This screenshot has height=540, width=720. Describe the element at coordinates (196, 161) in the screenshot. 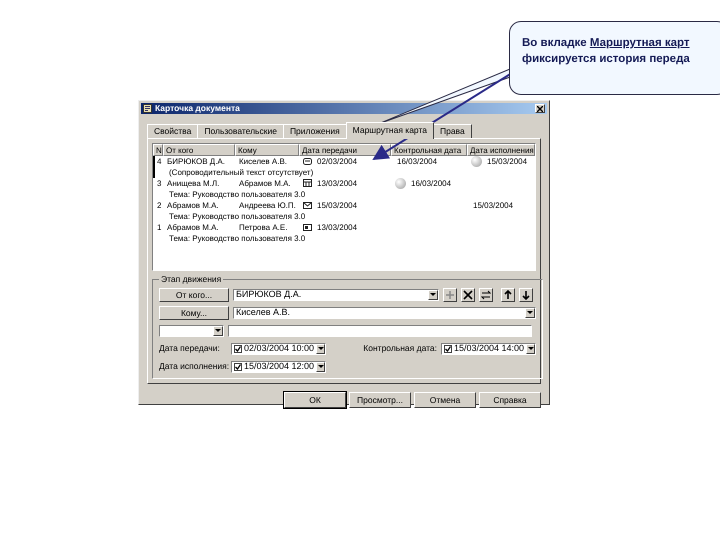

I see `table-cell-text: БИРЮКОВ Д.А.` at that location.